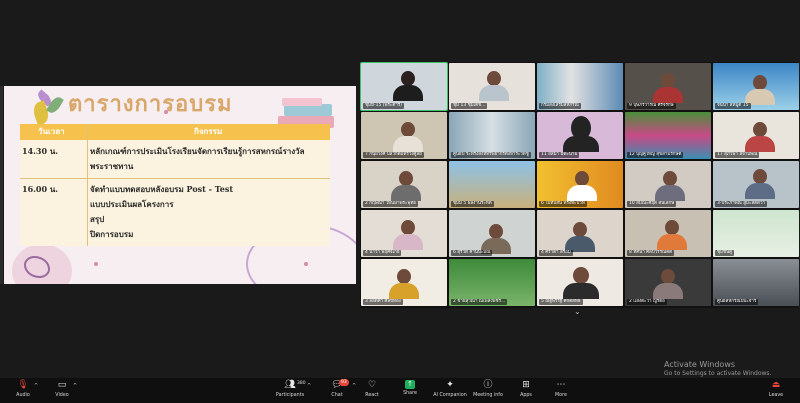 Image resolution: width=800 pixels, height=403 pixels. Describe the element at coordinates (560, 106) in the screenshot. I see `participant-name: กรมส่งเสริมสหกรณ์` at that location.